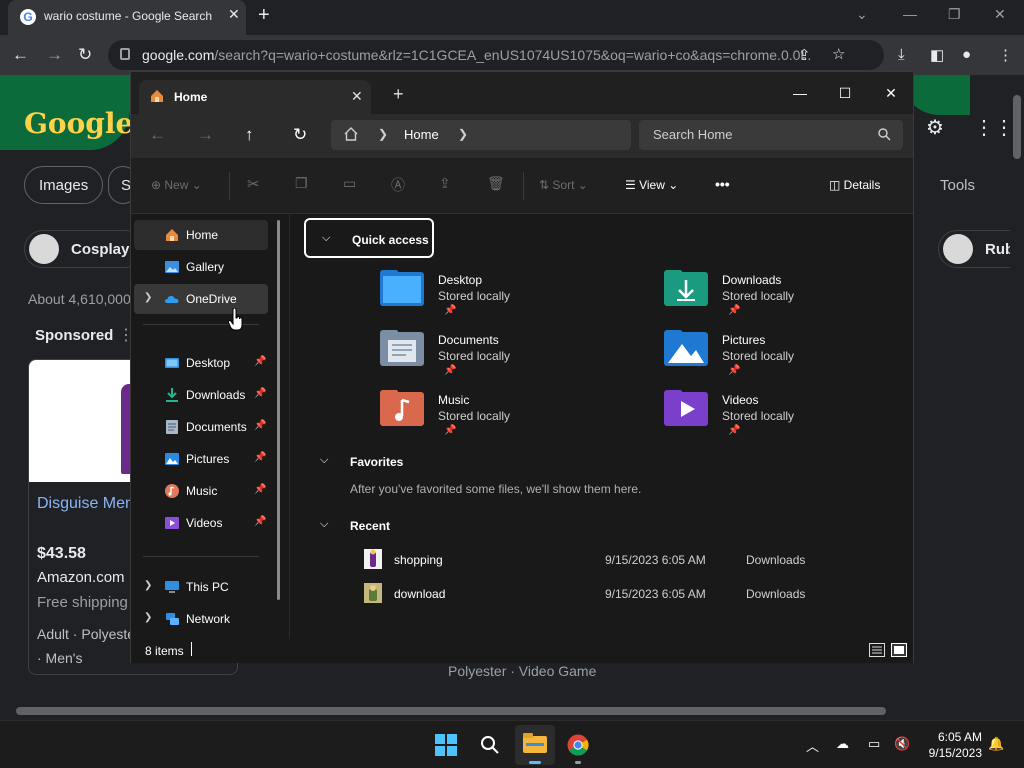  I want to click on cut-icon: ✂, so click(253, 184).